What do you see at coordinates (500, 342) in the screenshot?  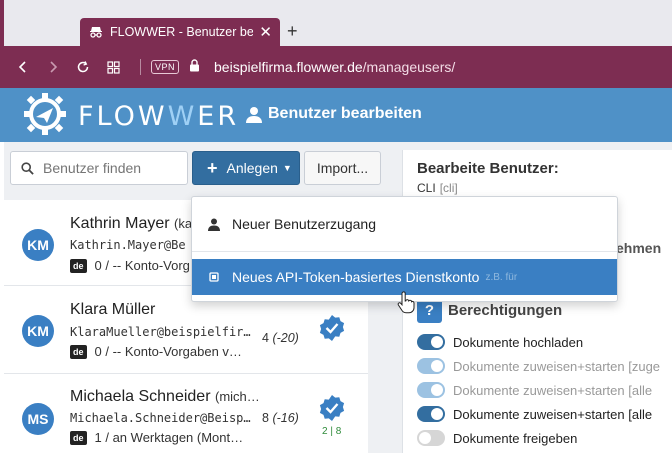 I see `permission-row: Dokumente hochladen` at bounding box center [500, 342].